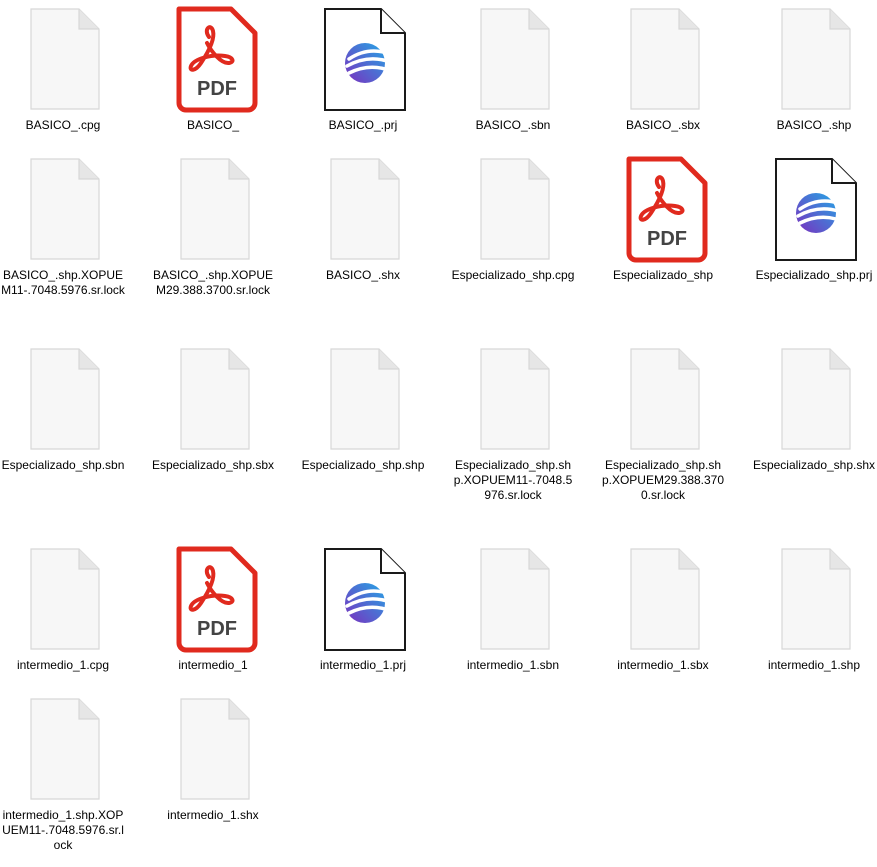 Image resolution: width=877 pixels, height=867 pixels. I want to click on file-name-label: BASICO_.cpg, so click(63, 125).